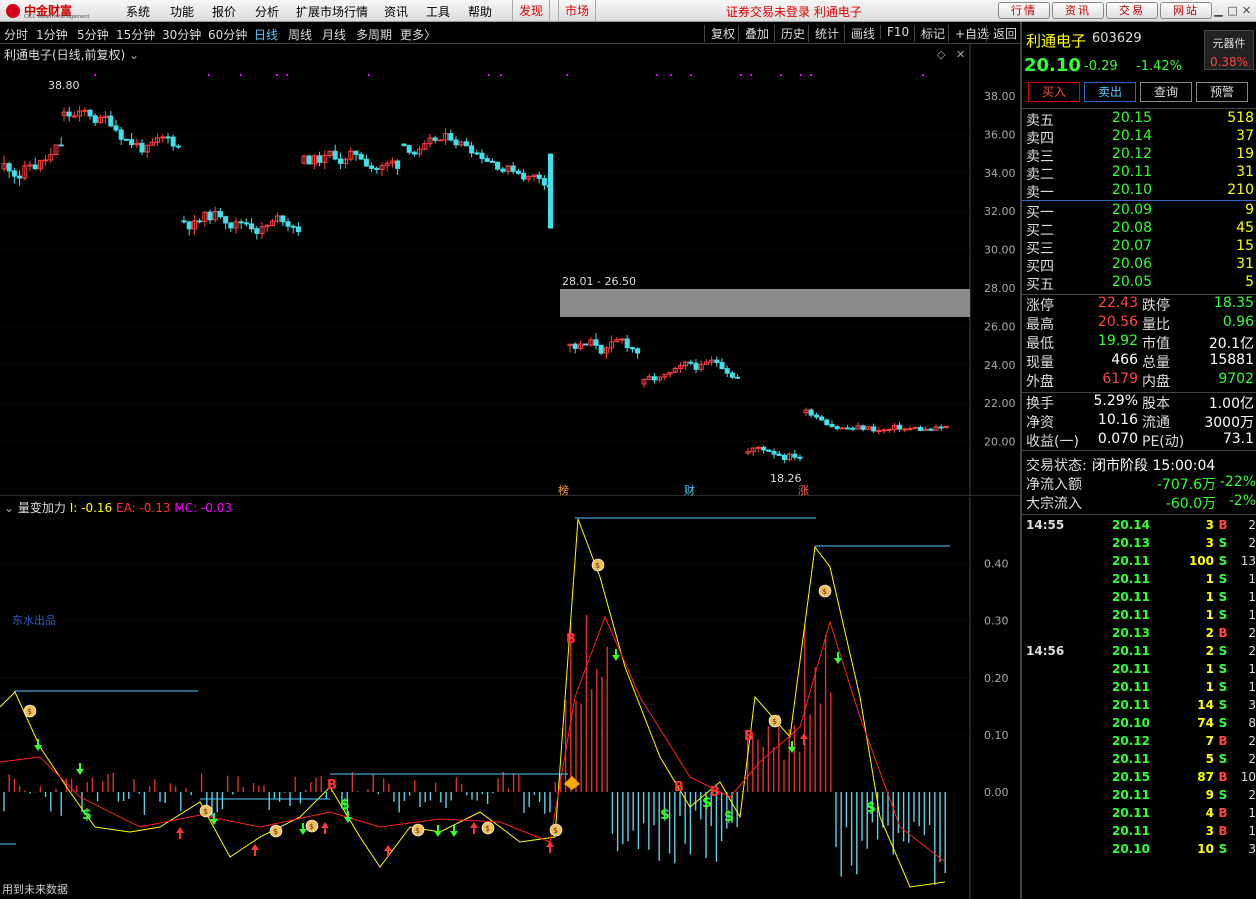 The image size is (1256, 899). Describe the element at coordinates (823, 33) in the screenshot. I see `tool-stats: 统计` at that location.